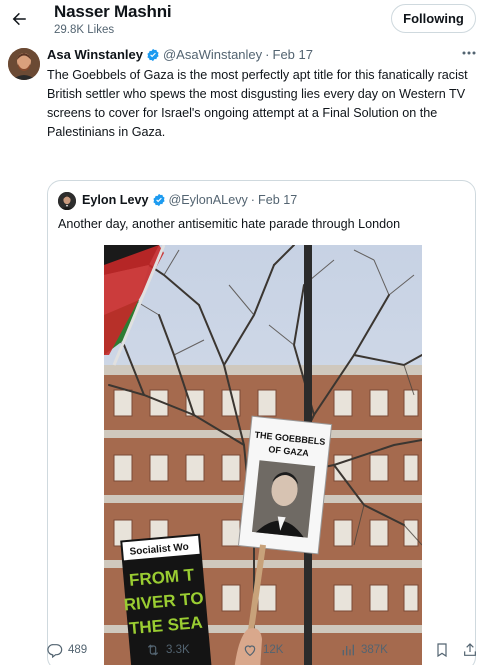  I want to click on reply-count: 489, so click(78, 650).